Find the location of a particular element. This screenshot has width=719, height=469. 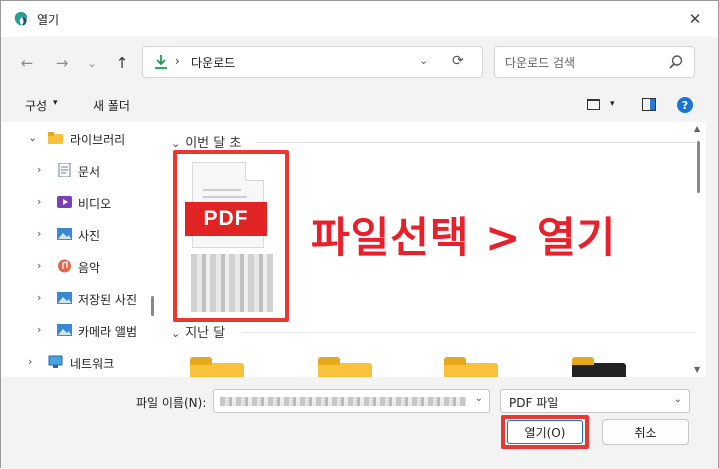

blurred-filename is located at coordinates (343, 401).